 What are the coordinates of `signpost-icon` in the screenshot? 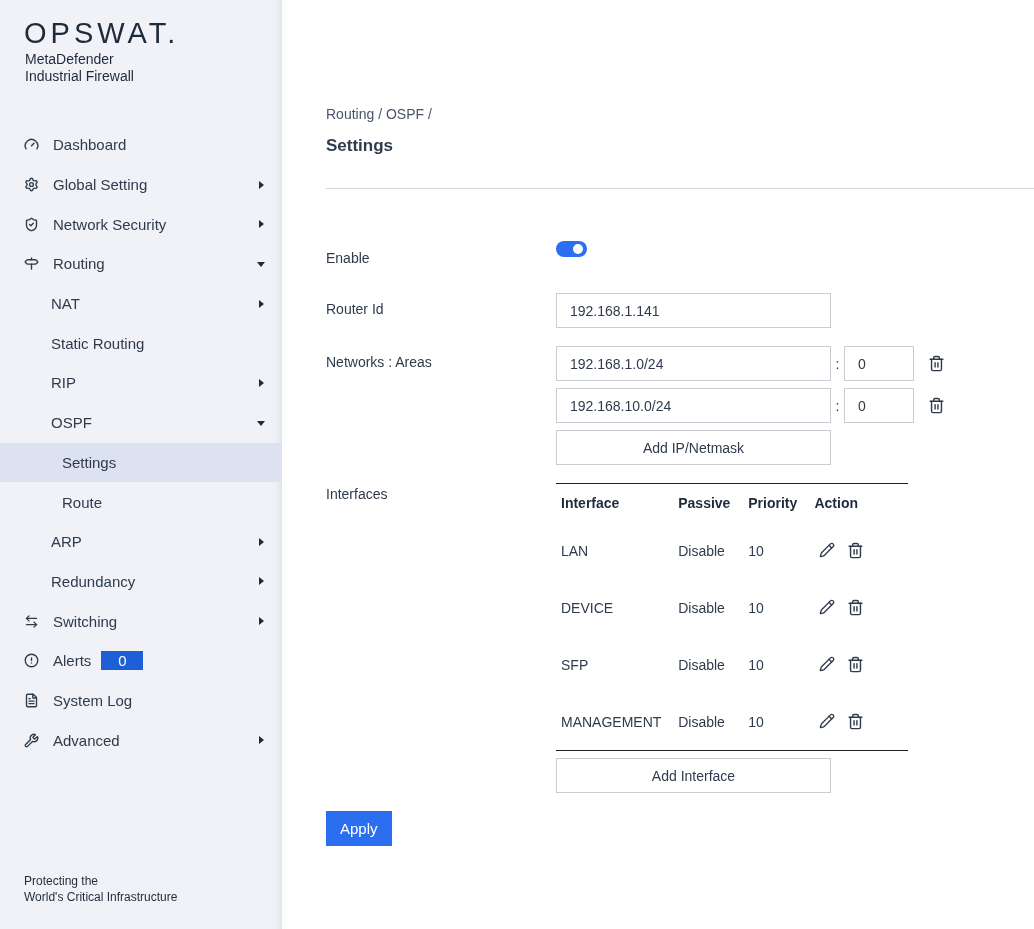 It's located at (31, 264).